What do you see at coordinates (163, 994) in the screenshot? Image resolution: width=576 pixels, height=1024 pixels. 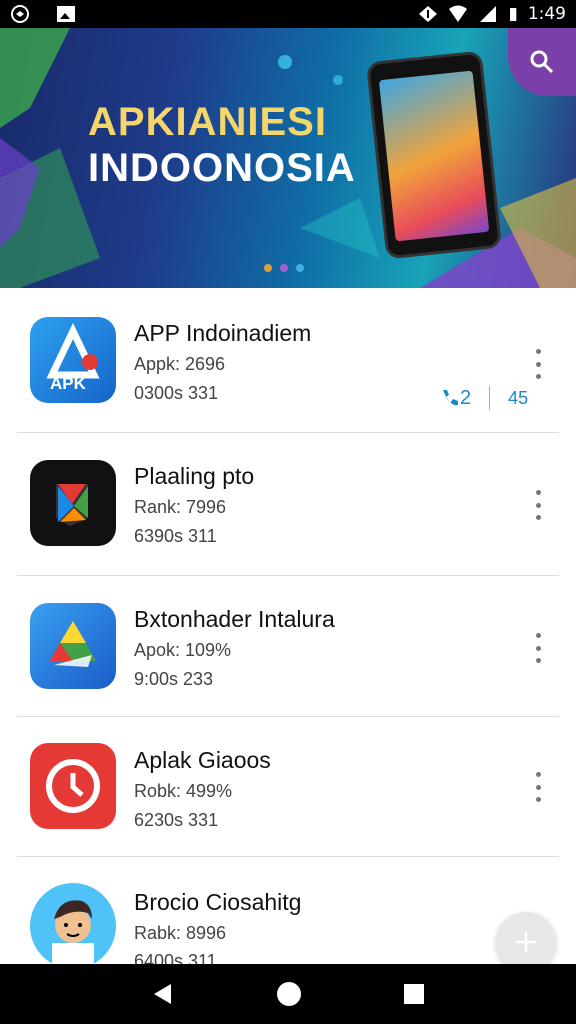 I see `back-icon` at bounding box center [163, 994].